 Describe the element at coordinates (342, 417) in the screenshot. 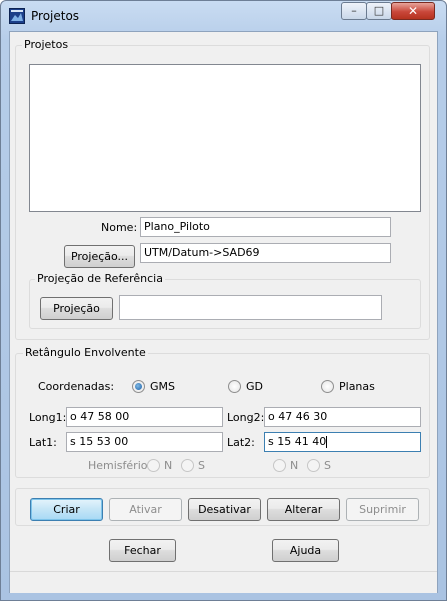

I see `long2-field: o 47 46 30` at that location.